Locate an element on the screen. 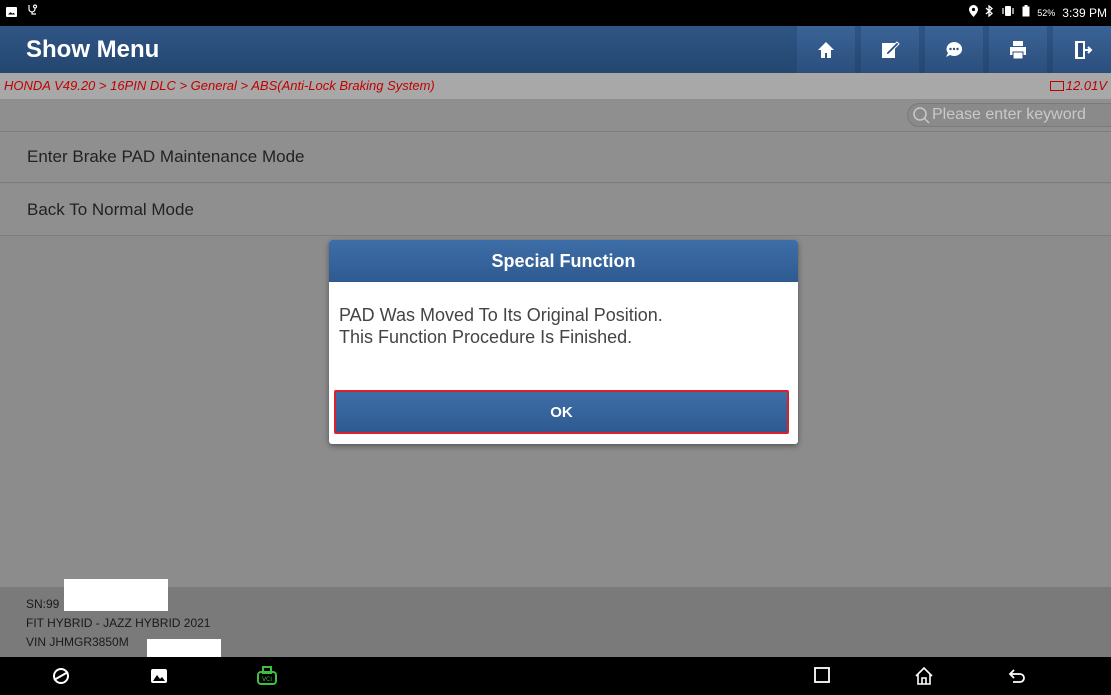  image-notification-icon is located at coordinates (11, 11).